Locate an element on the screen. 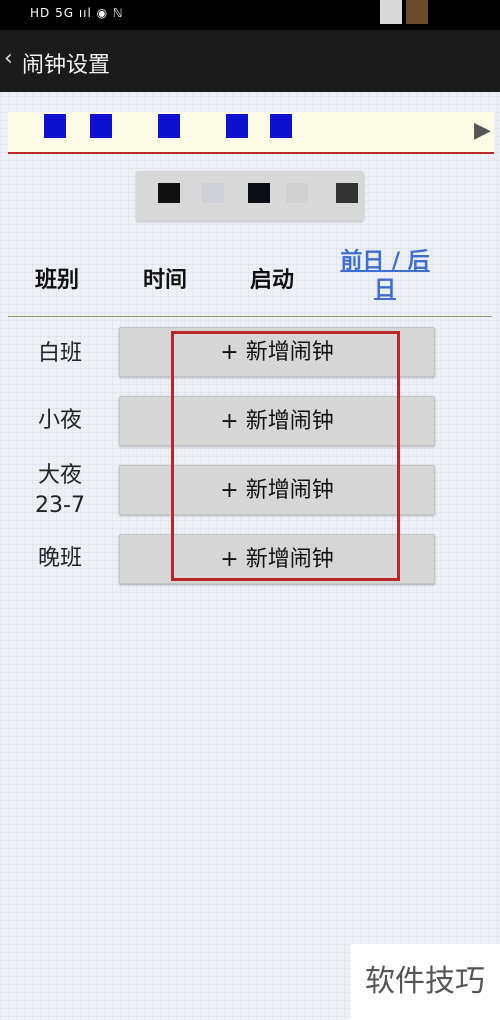  status-bar: HD 5G ııl ◉ ℕ is located at coordinates (250, 15).